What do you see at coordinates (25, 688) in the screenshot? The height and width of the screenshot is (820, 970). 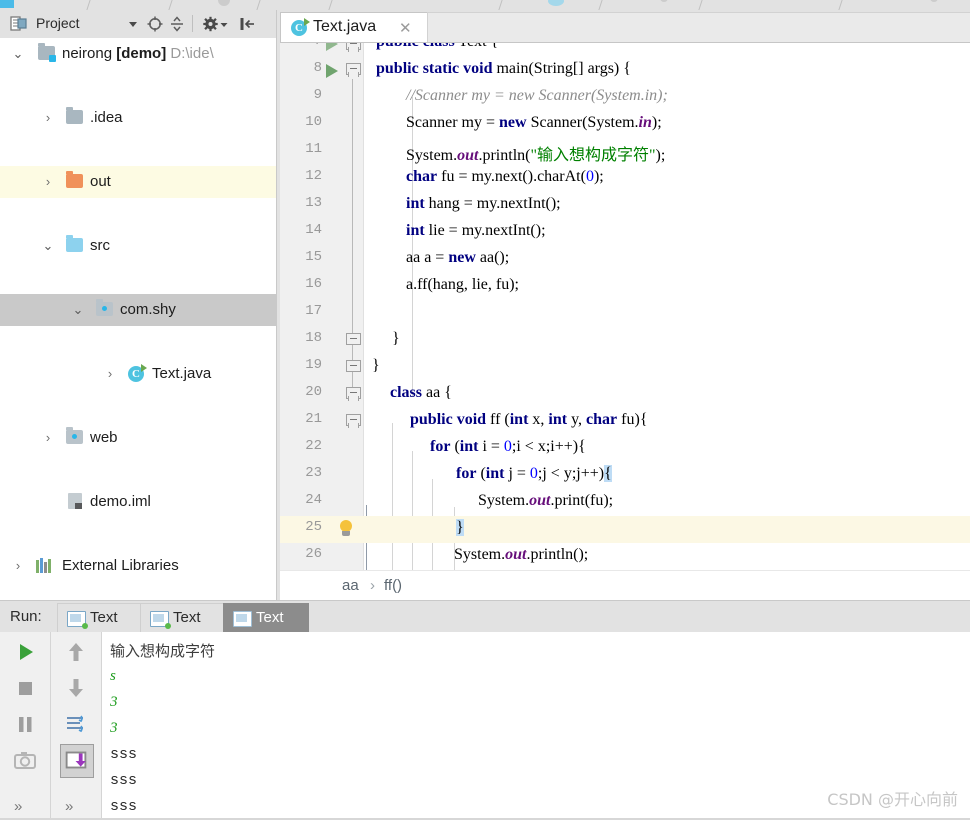 I see `stop-button` at bounding box center [25, 688].